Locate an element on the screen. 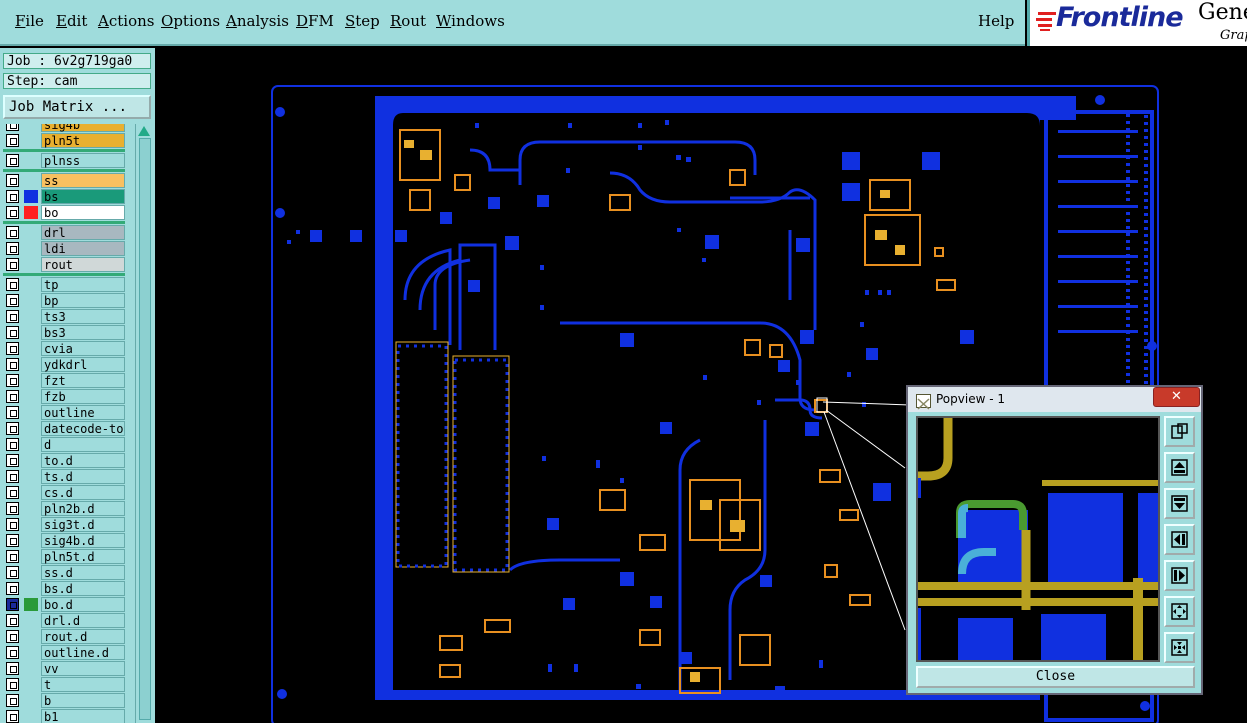 The height and width of the screenshot is (723, 1247). scroll-thumb is located at coordinates (145, 429).